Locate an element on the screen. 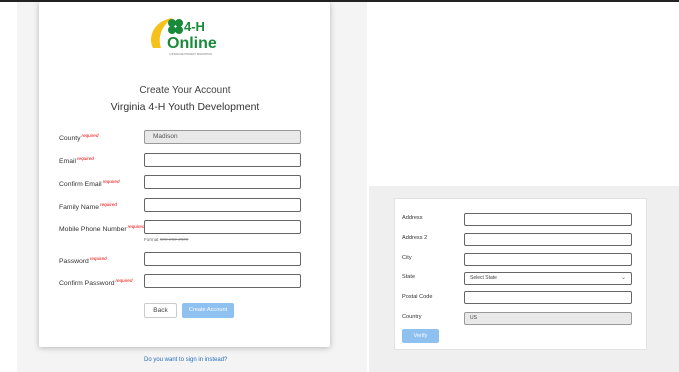 The width and height of the screenshot is (679, 372). sign-in-link: Do you want to sign in instead? is located at coordinates (185, 360).